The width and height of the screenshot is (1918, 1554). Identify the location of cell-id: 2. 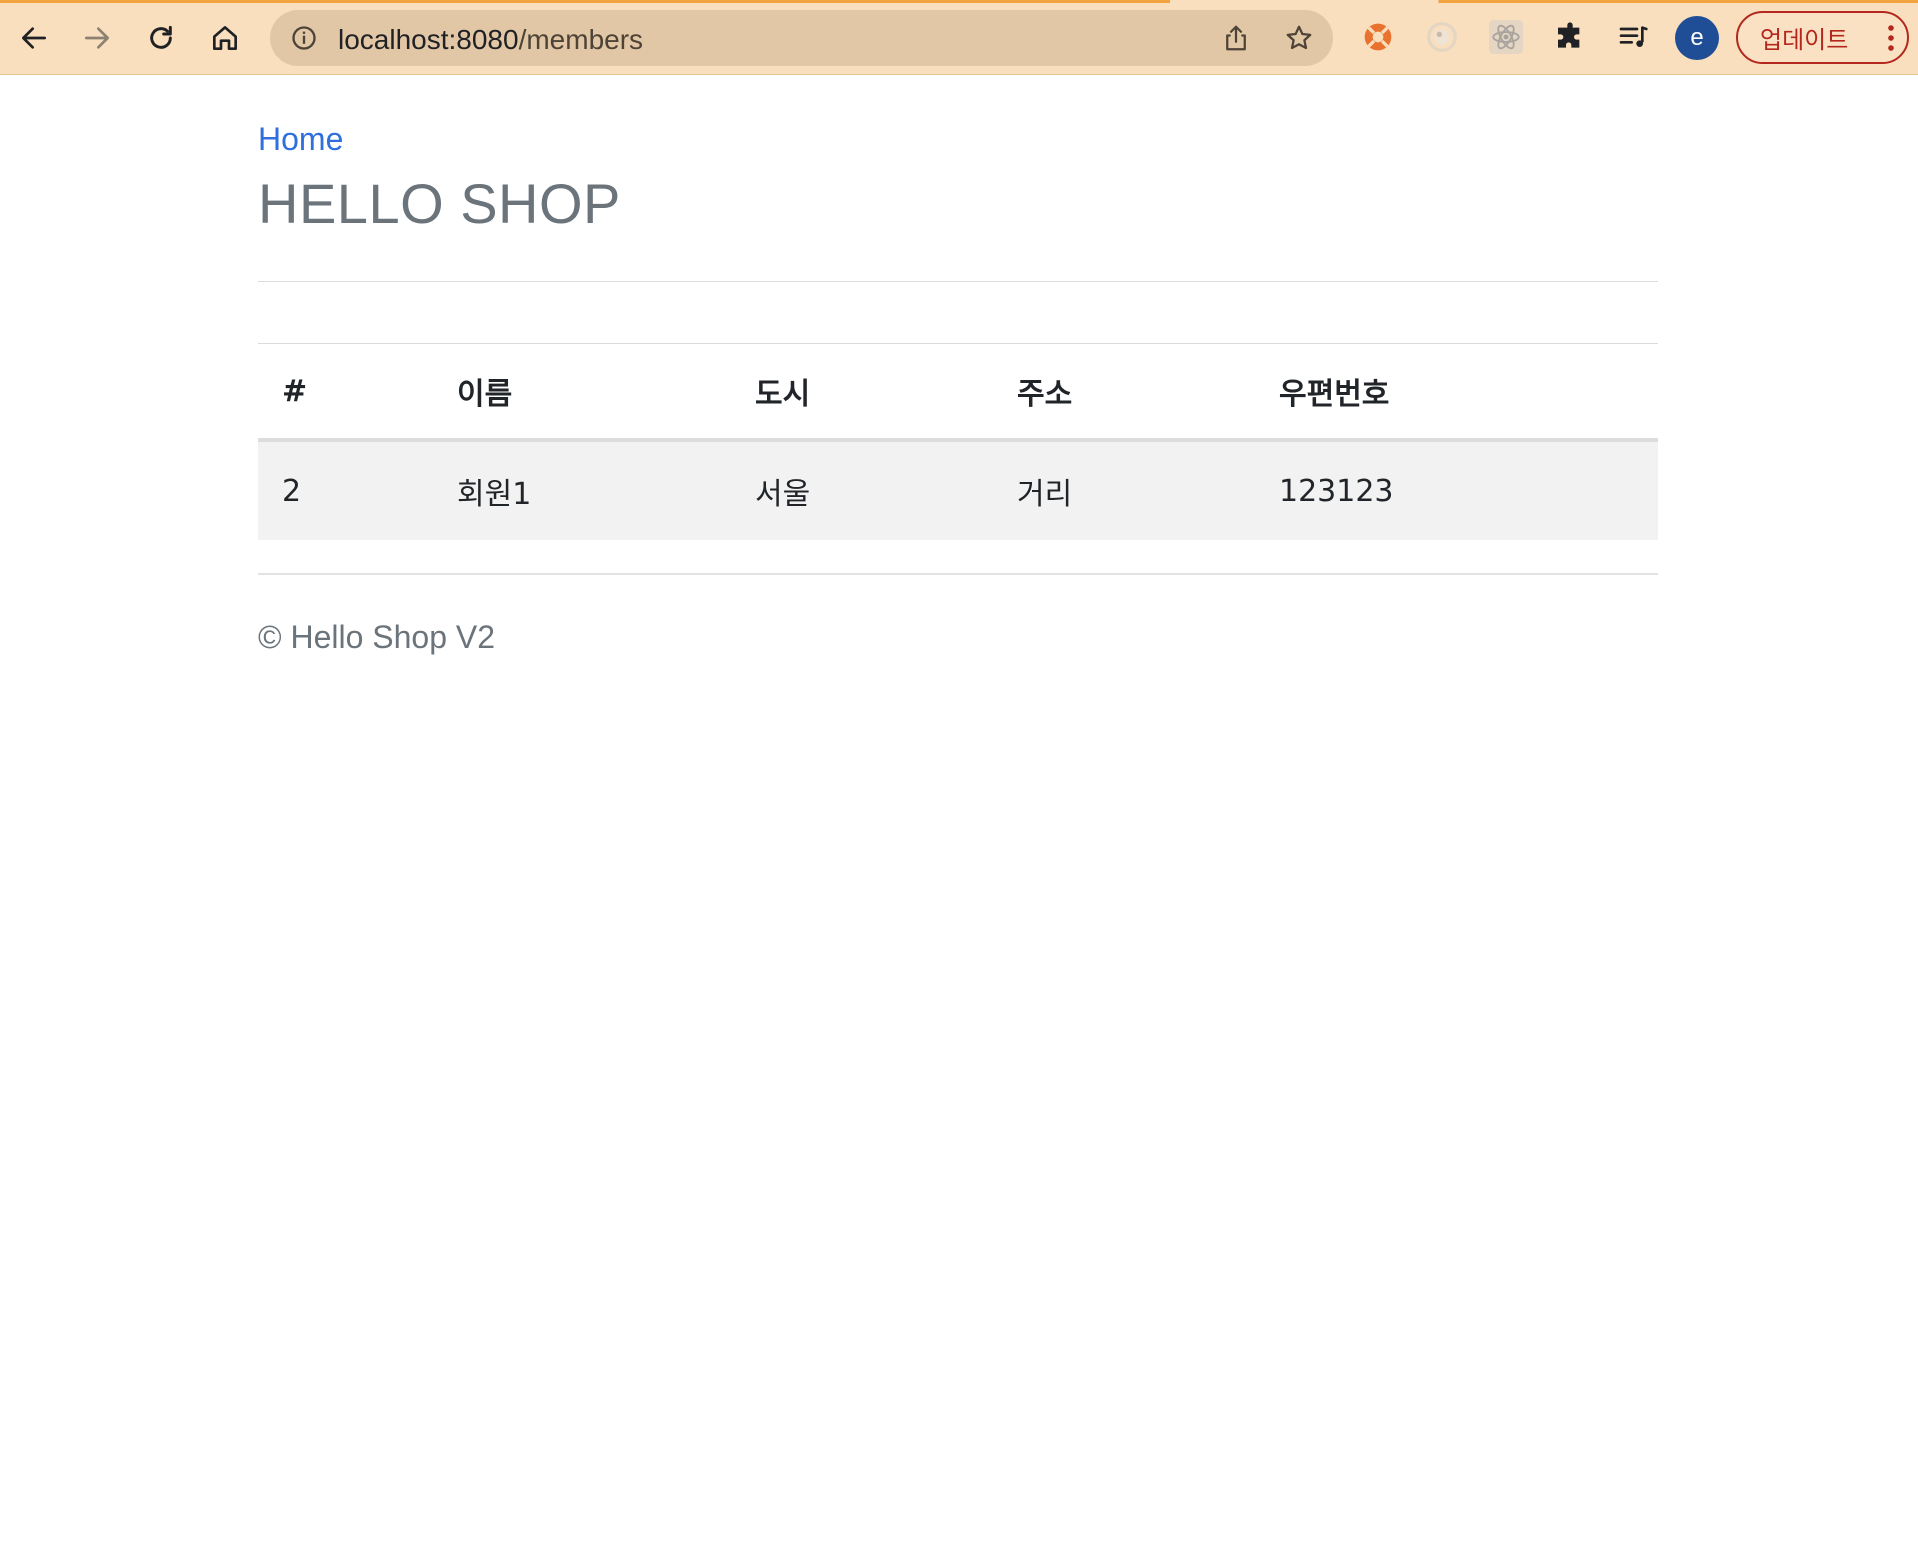
(292, 491).